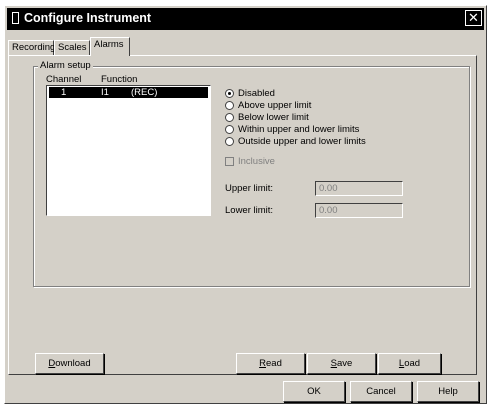 The width and height of the screenshot is (491, 406). Describe the element at coordinates (144, 92) in the screenshot. I see `function-cell: (REC)` at that location.